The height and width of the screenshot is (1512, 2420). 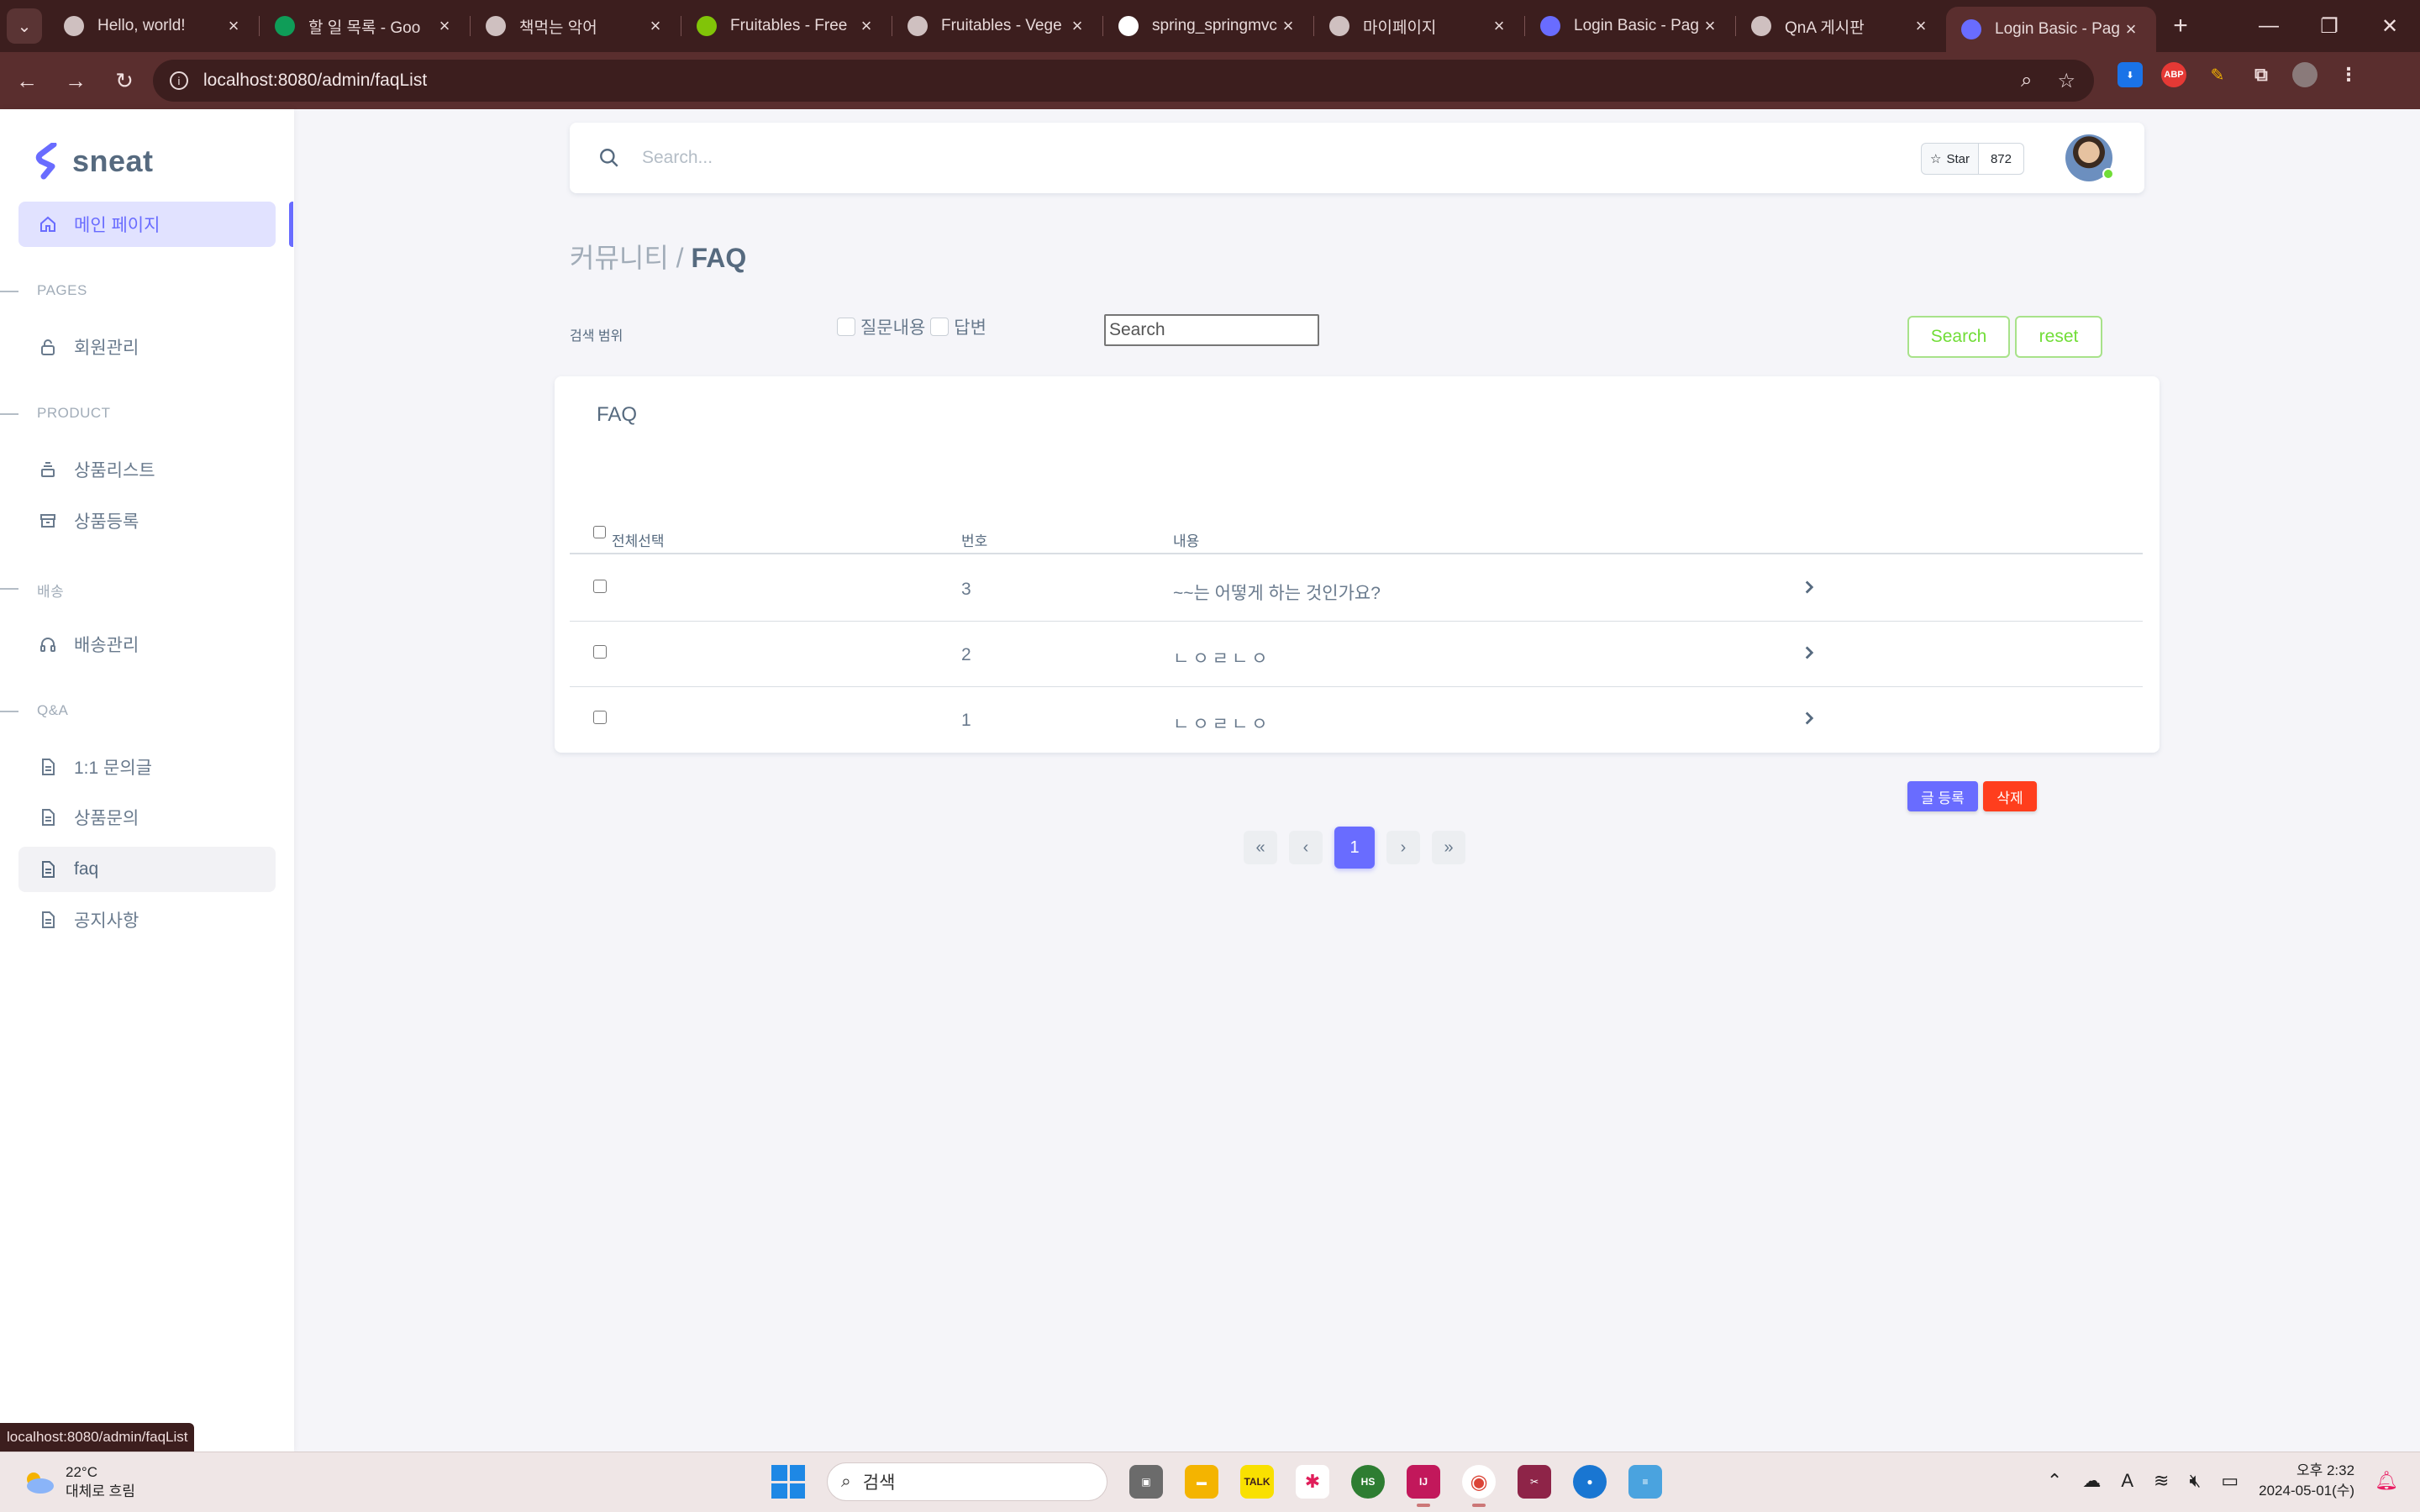 I want to click on maps-icon: ●, so click(x=1590, y=1482).